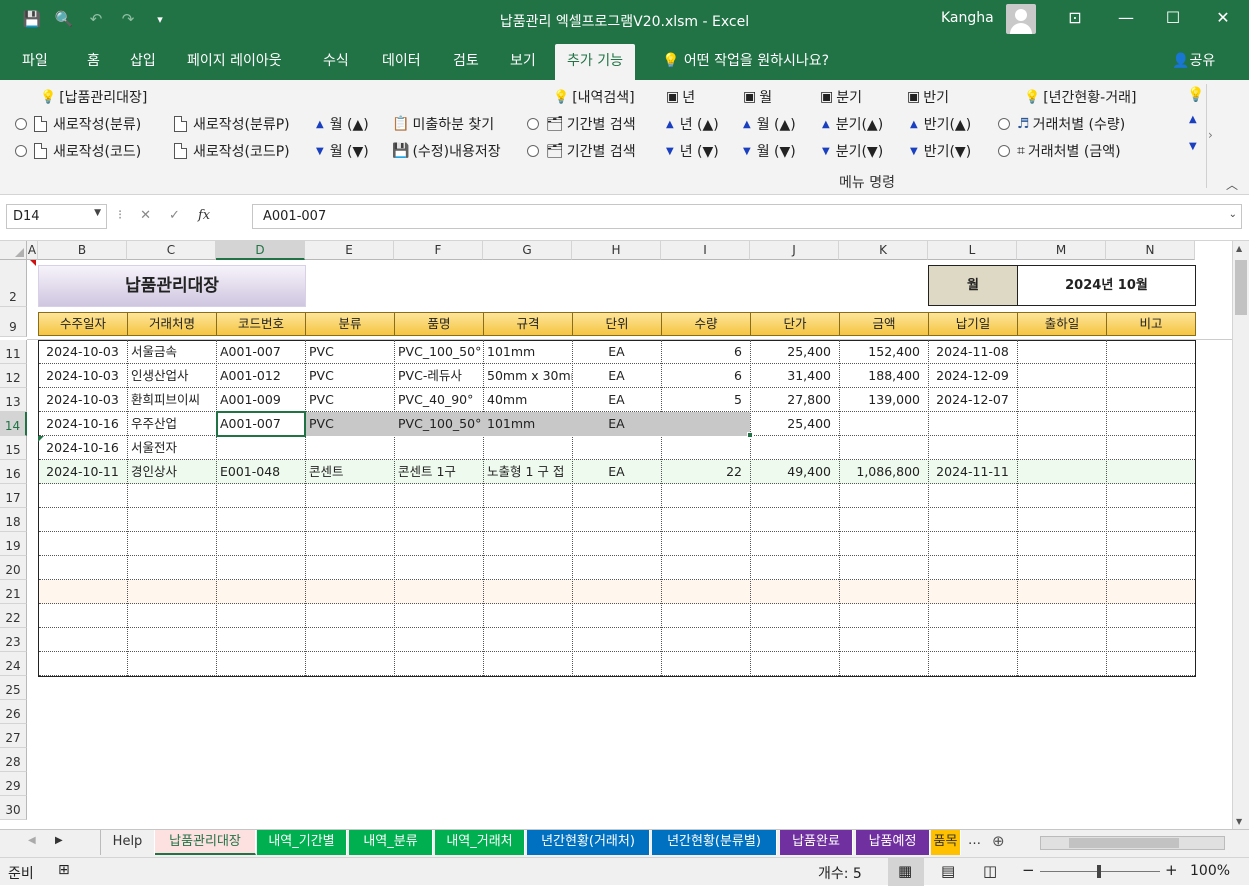 The height and width of the screenshot is (886, 1249). What do you see at coordinates (883, 472) in the screenshot?
I see `table-cell: 1,086,800` at bounding box center [883, 472].